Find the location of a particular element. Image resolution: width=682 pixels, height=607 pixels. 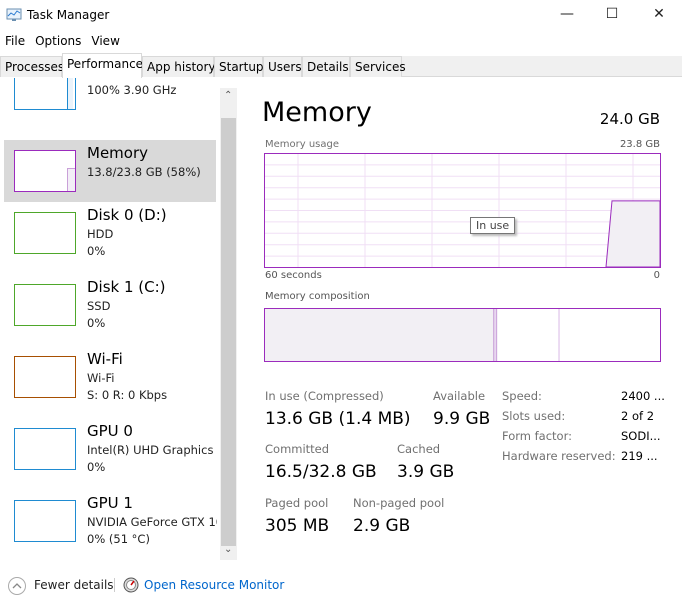

page-title: Memory is located at coordinates (317, 112).